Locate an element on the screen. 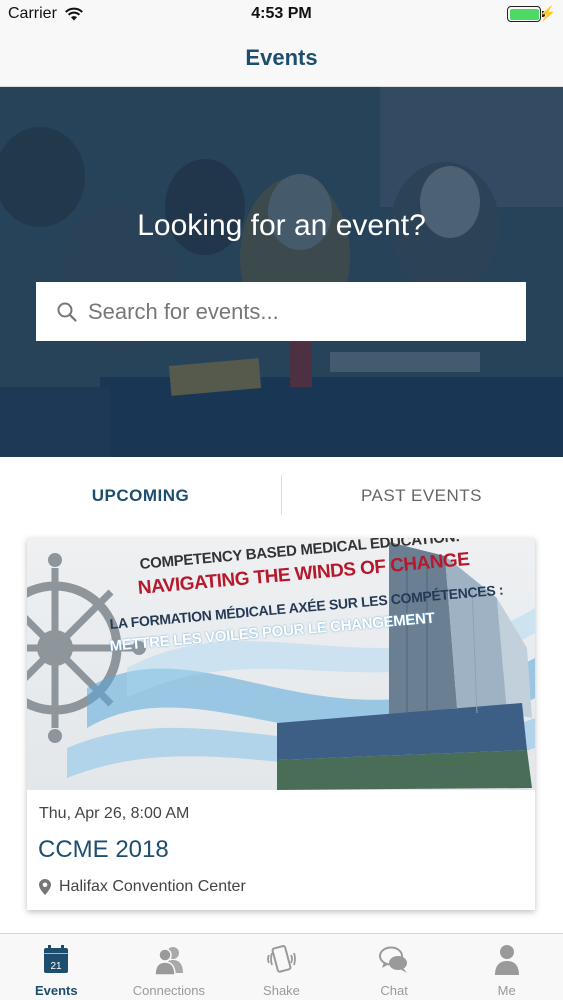 The image size is (563, 1000). navigation-bar: Events is located at coordinates (281, 58).